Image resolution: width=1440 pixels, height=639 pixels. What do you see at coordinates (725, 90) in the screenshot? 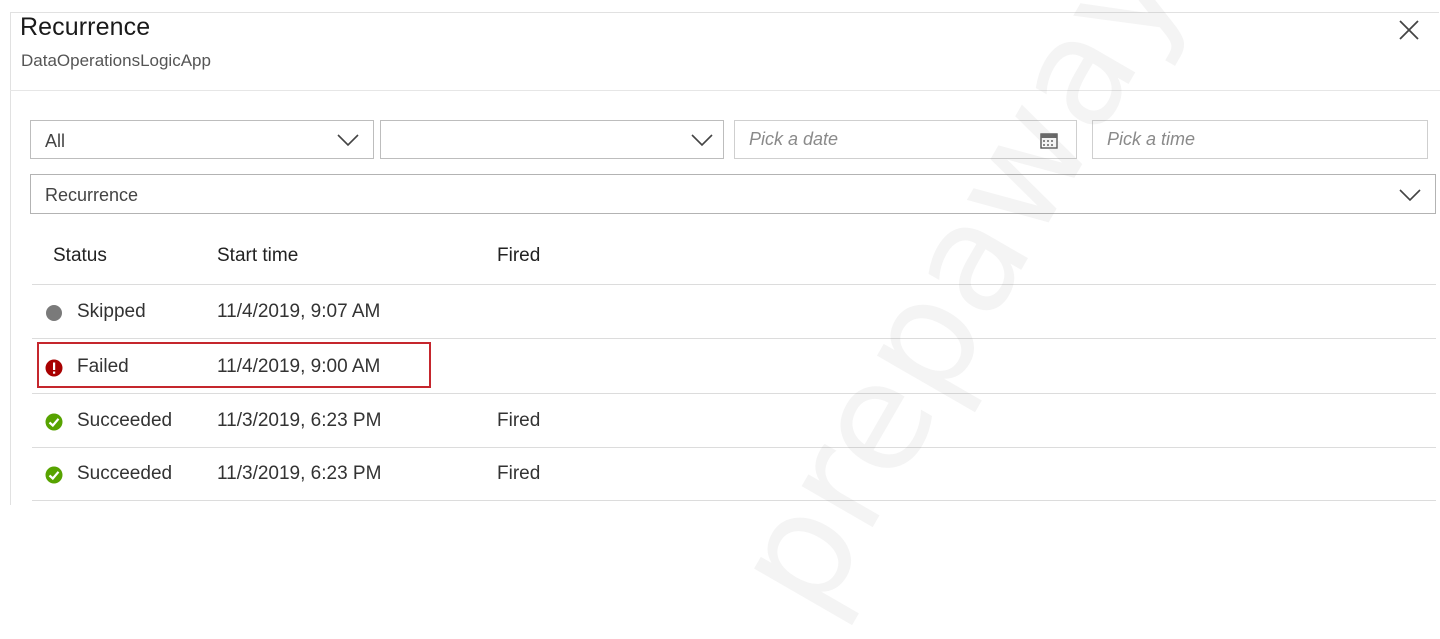
I see `header-divider` at bounding box center [725, 90].